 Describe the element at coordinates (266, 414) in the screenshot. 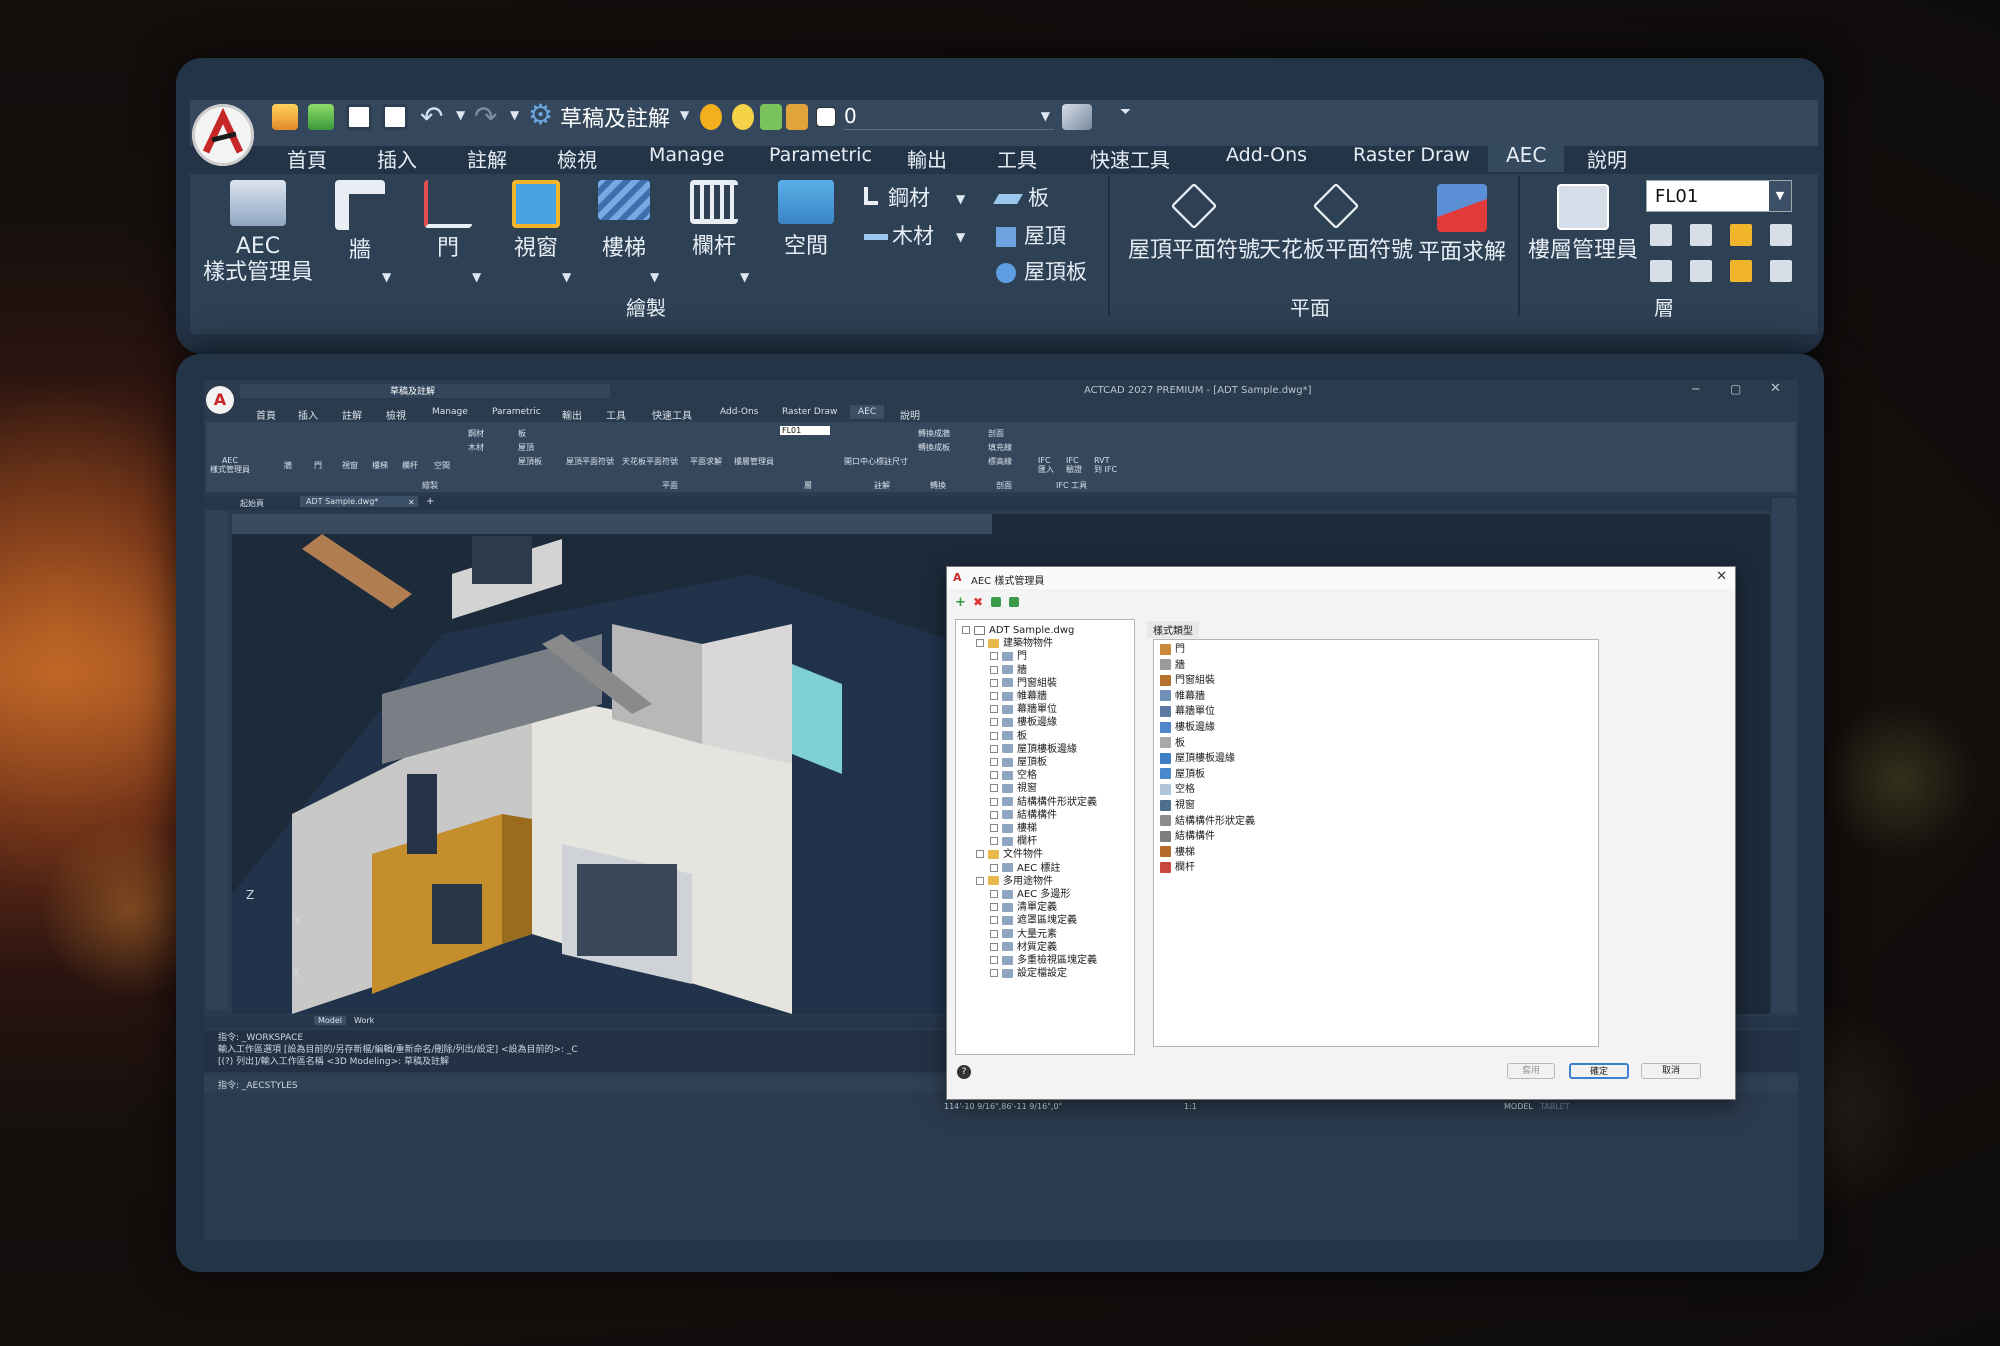

I see `mini-tab-home: 首頁` at that location.